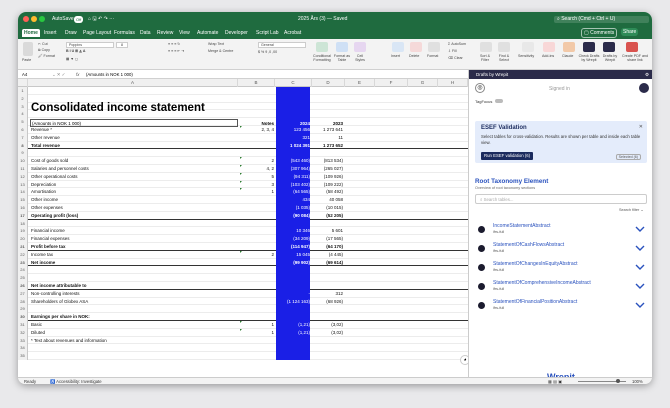 Image resolution: width=670 pixels, height=408 pixels. What do you see at coordinates (23, 278) in the screenshot?
I see `row-number: 25` at bounding box center [23, 278].